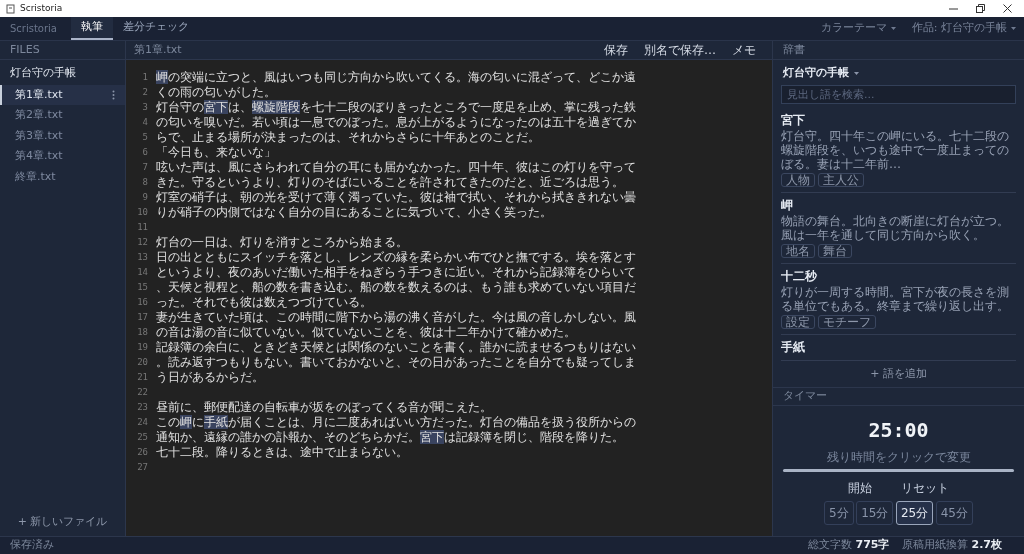 The image size is (1024, 554). What do you see at coordinates (744, 50) in the screenshot?
I see `toolbar-button: メモ` at bounding box center [744, 50].